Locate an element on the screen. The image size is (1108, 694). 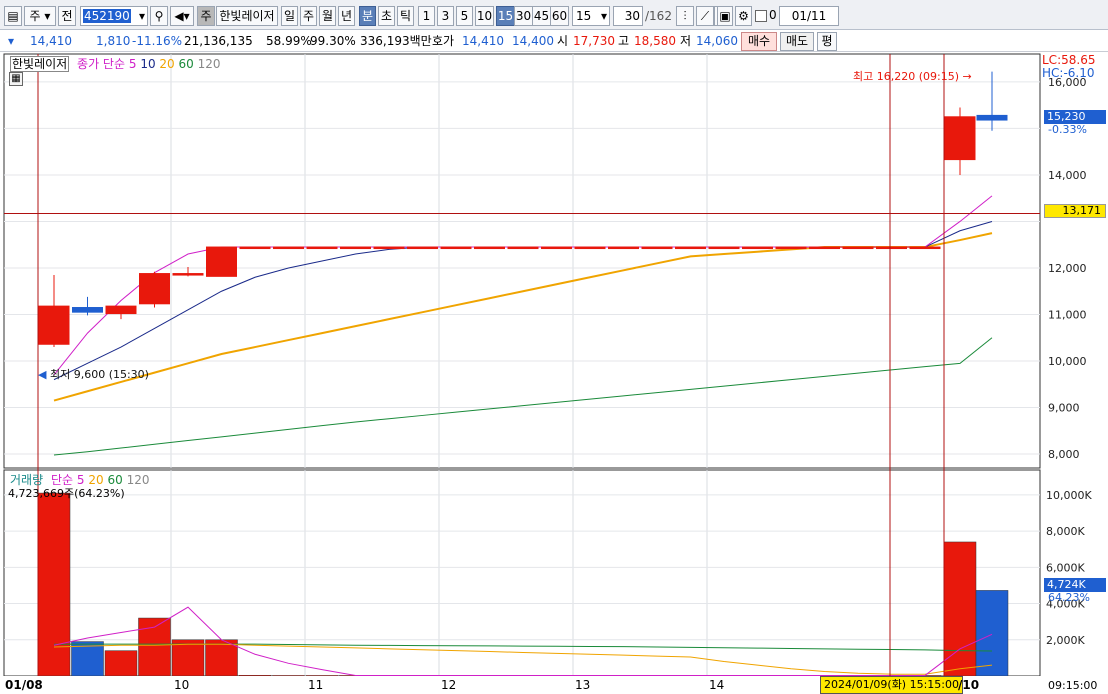
stock-code-input: 452190 ▾ is located at coordinates (114, 16).